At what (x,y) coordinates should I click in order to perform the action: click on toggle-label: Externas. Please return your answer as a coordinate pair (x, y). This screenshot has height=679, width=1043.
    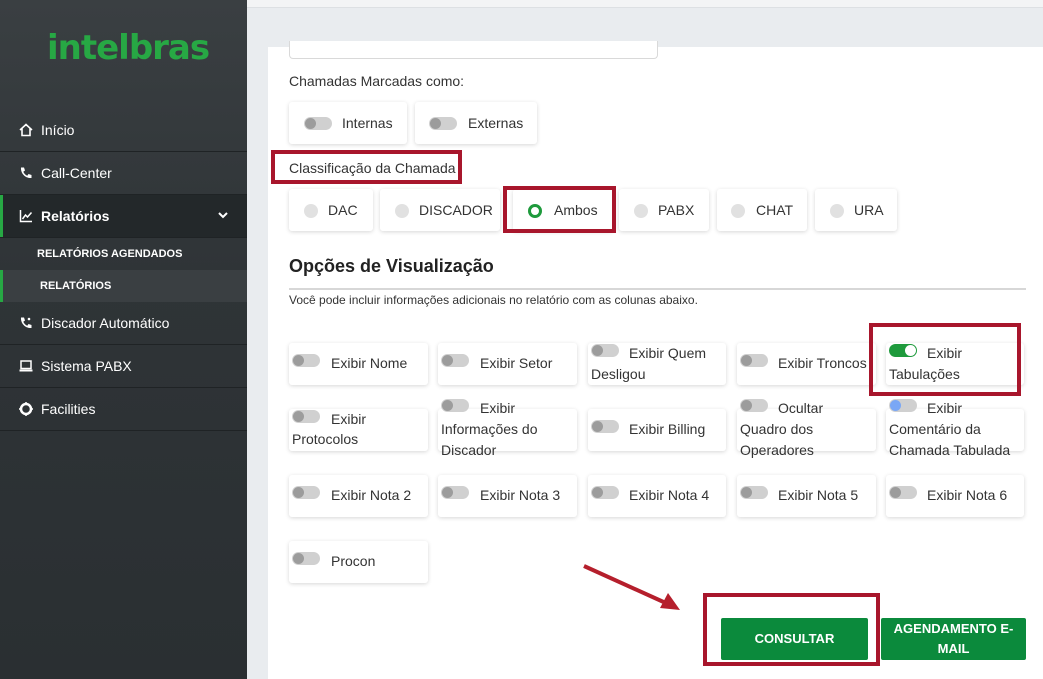
    Looking at the image, I should click on (496, 123).